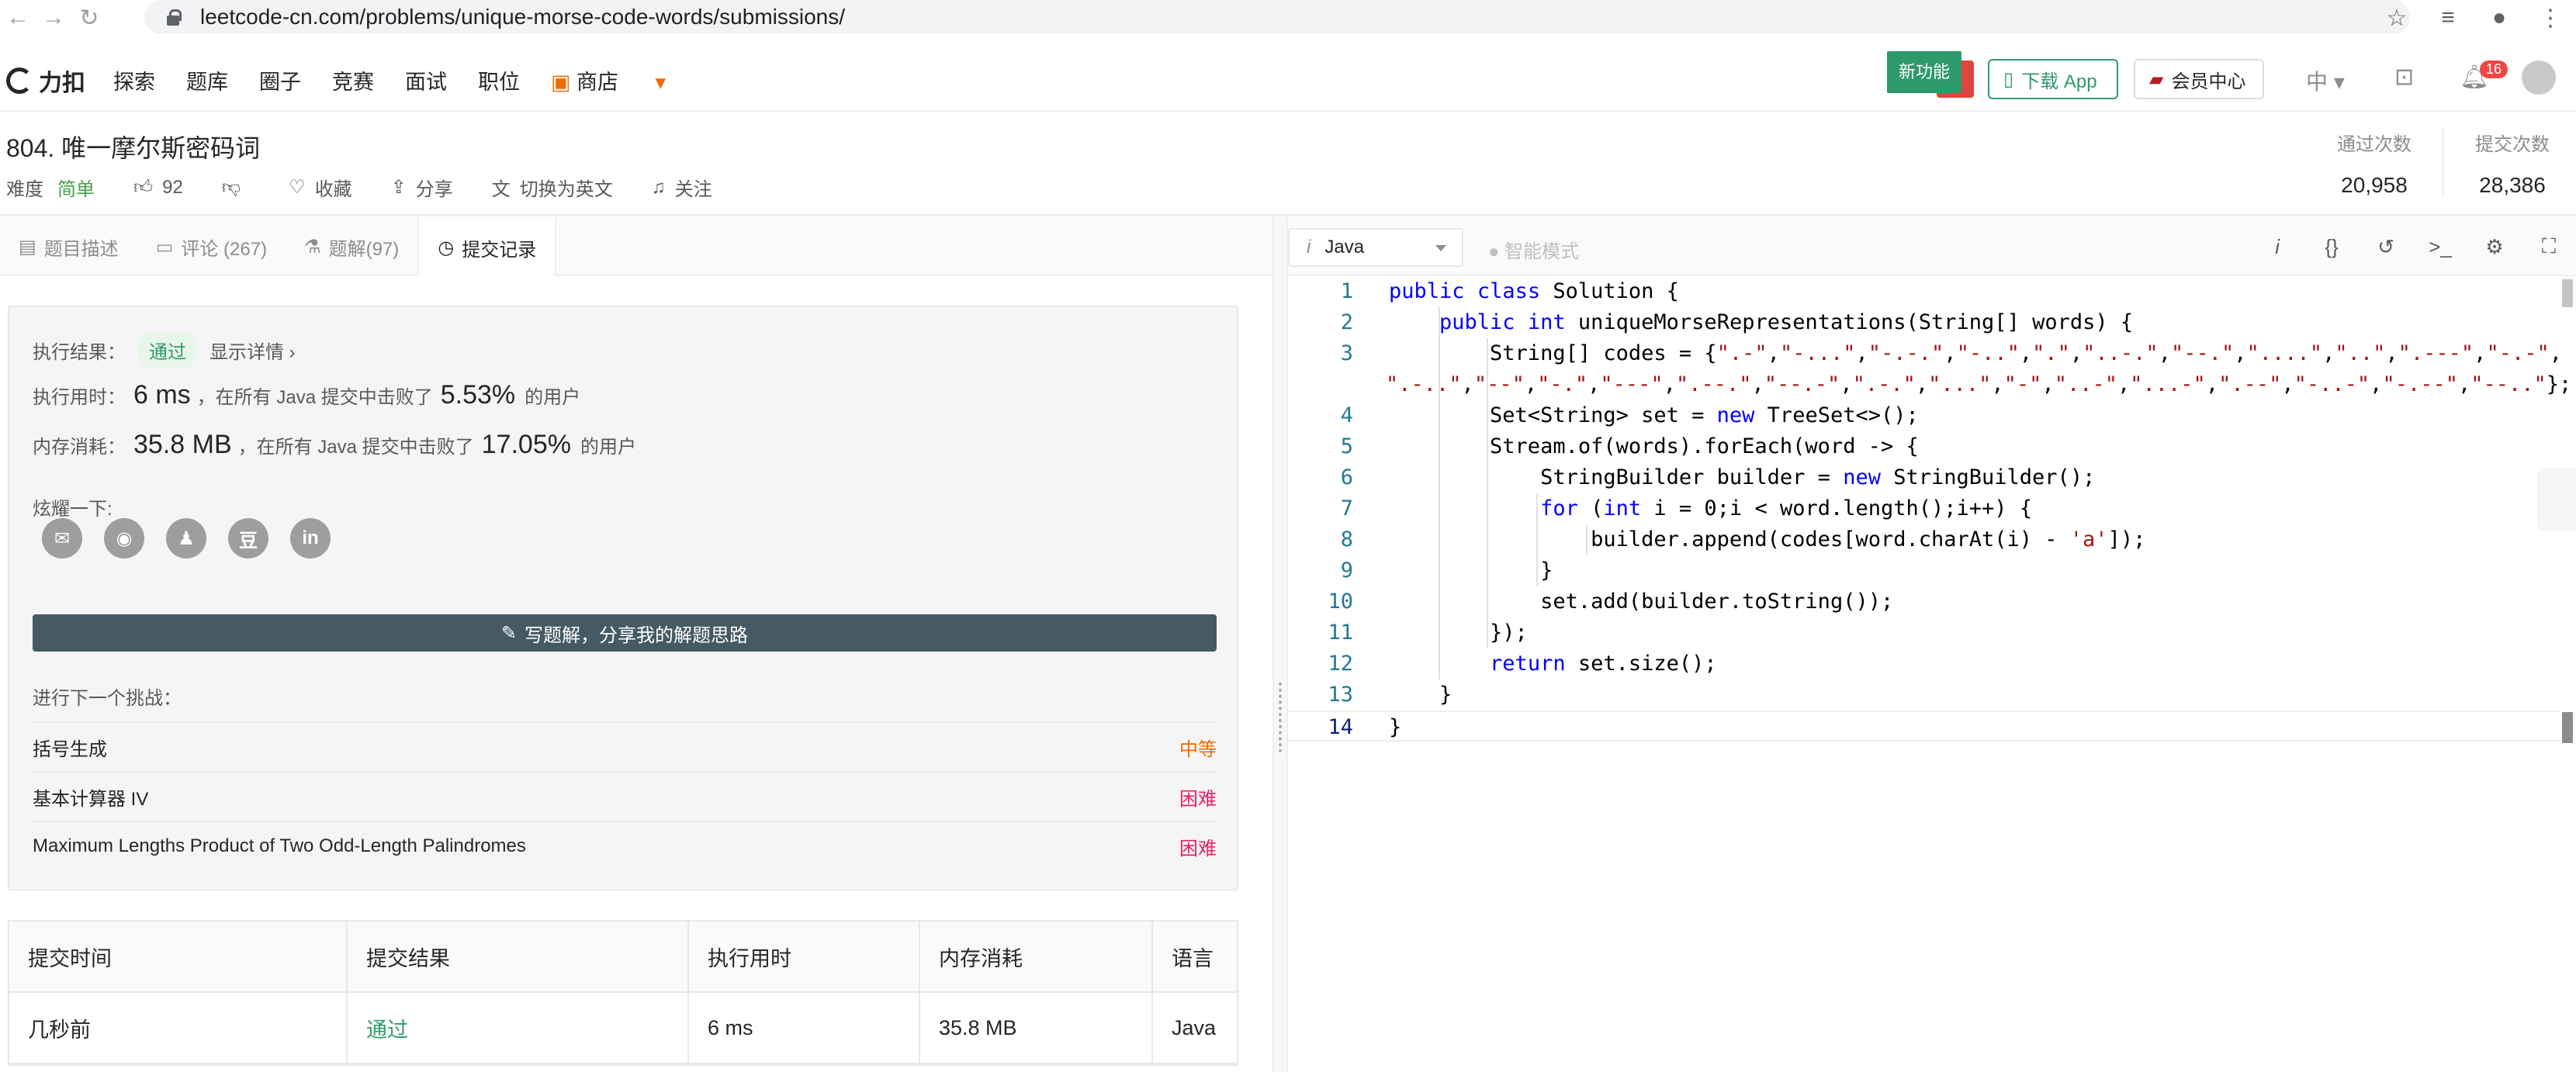  I want to click on code-line: 12 return set.size();, so click(1924, 664).